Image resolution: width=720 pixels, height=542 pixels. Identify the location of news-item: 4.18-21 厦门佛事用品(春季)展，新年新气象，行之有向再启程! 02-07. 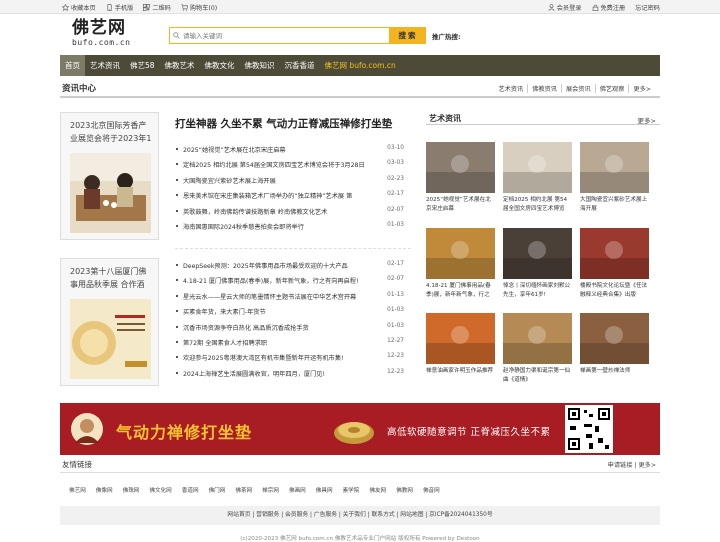
(292, 281).